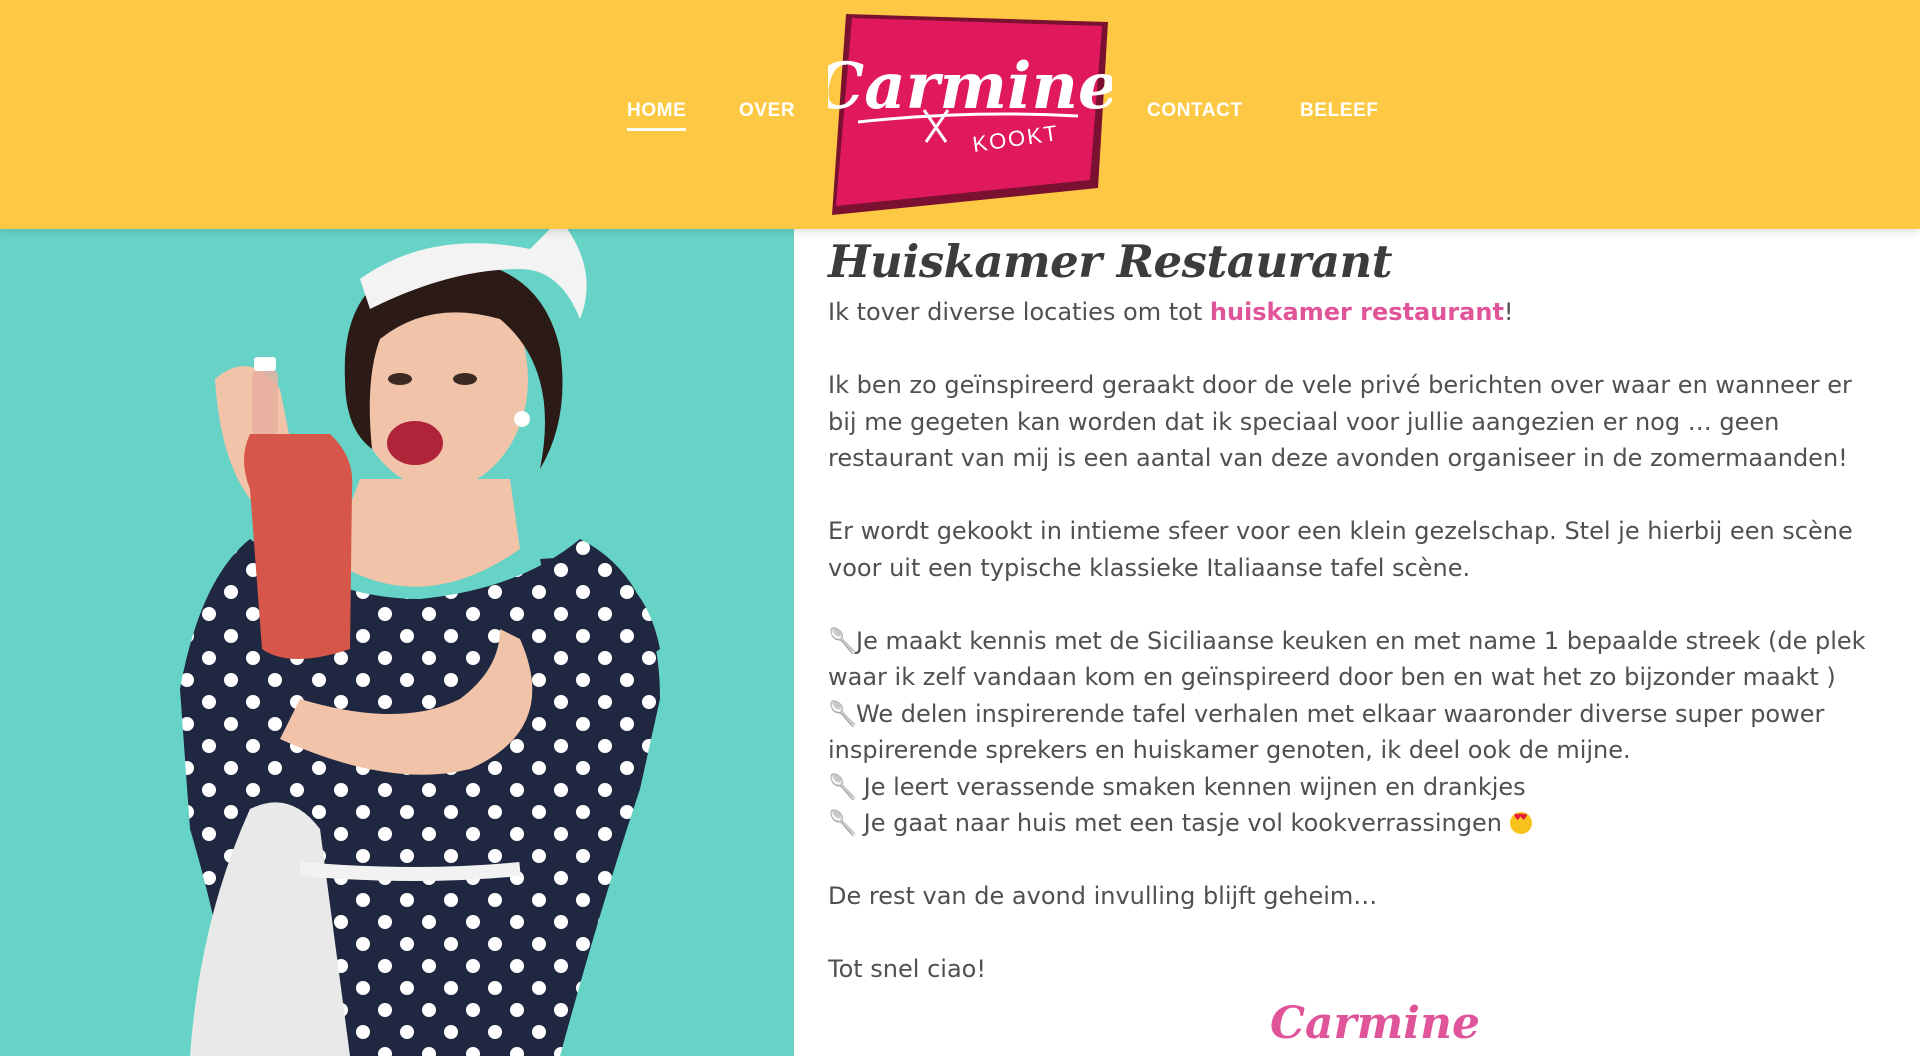 The height and width of the screenshot is (1056, 1920). Describe the element at coordinates (657, 115) in the screenshot. I see `nav-home: HOME` at that location.